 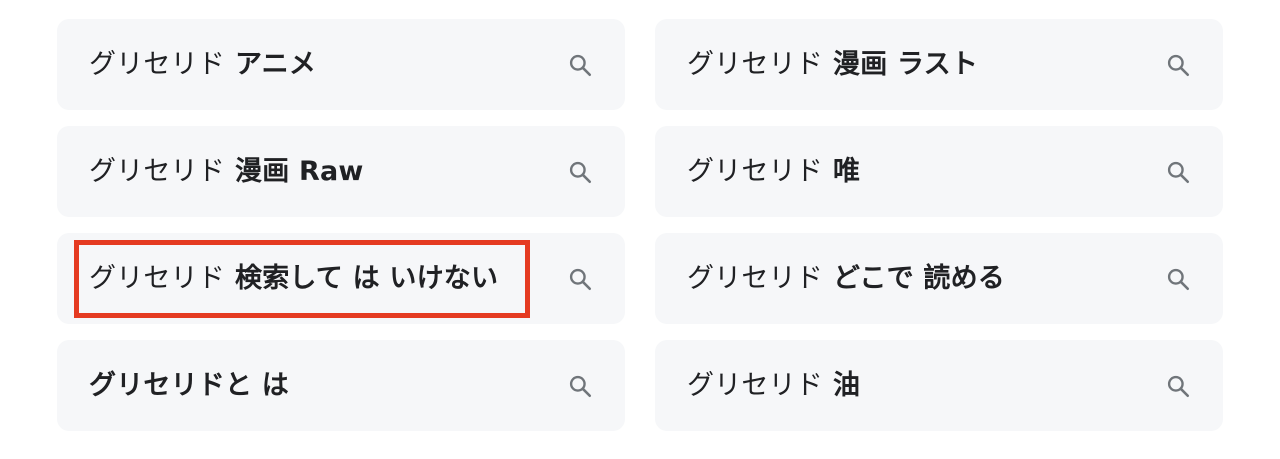 What do you see at coordinates (341, 385) in the screenshot?
I see `related-search-chip: グリセリドと は` at bounding box center [341, 385].